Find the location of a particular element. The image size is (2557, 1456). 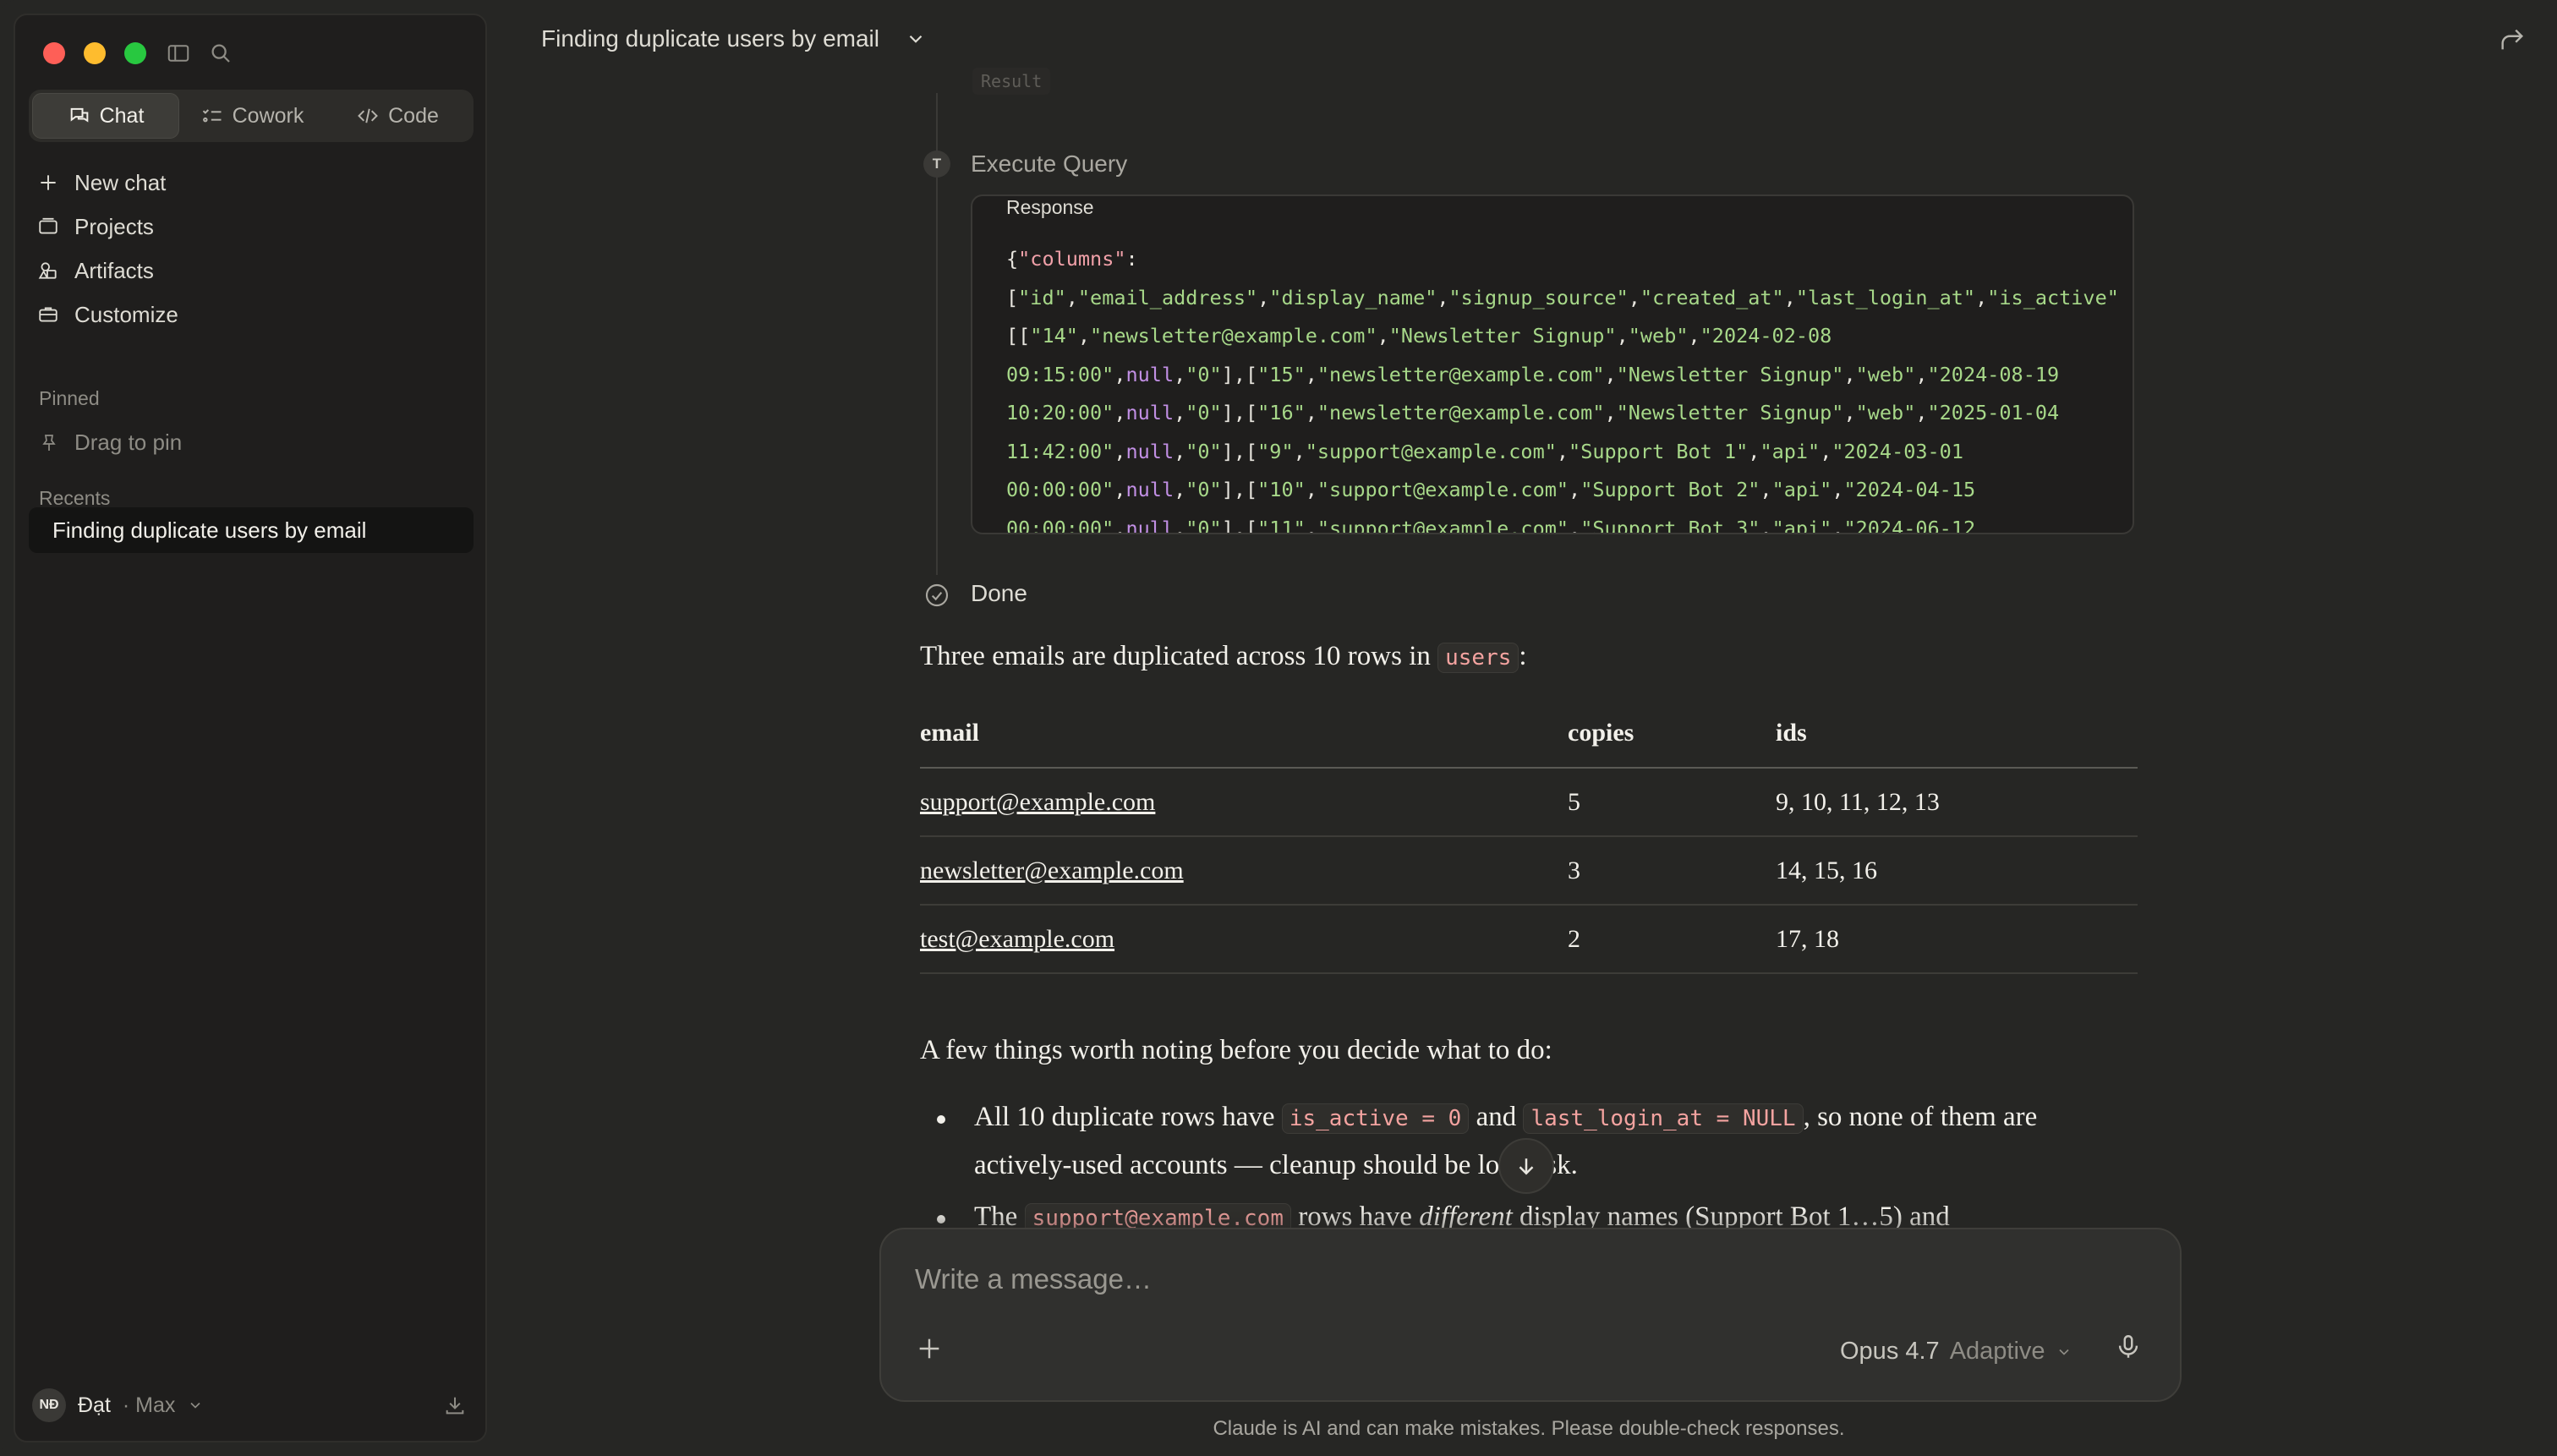

sidebar-item-artifacts: Artifacts is located at coordinates (107, 271).